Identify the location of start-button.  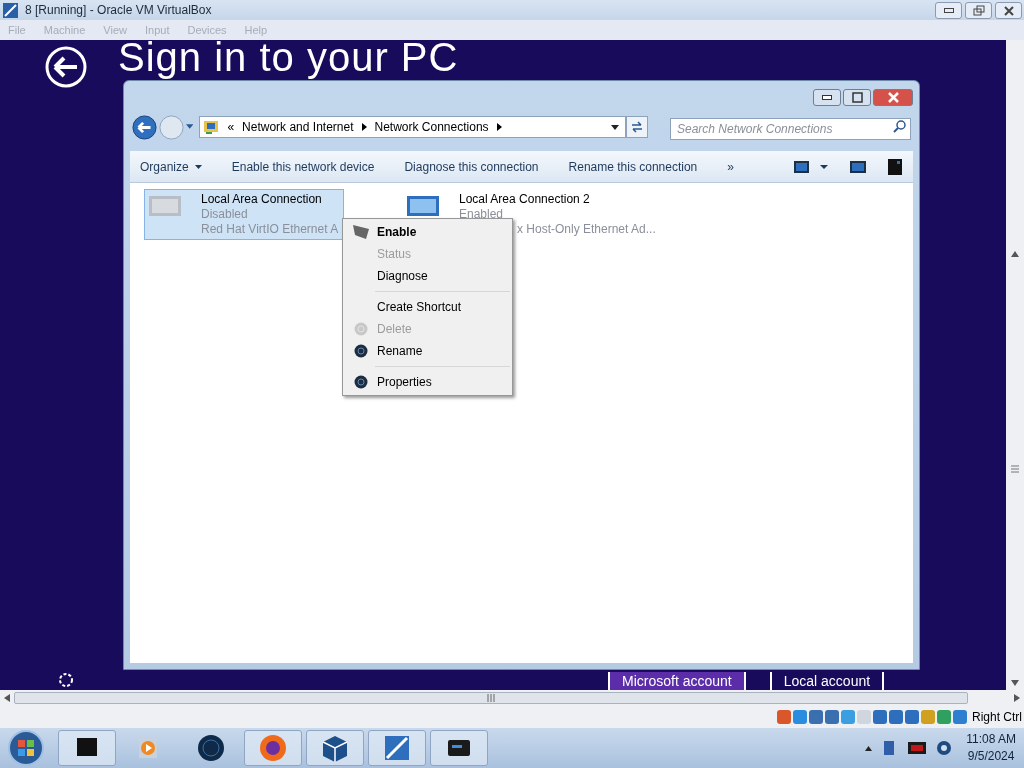
(26, 748).